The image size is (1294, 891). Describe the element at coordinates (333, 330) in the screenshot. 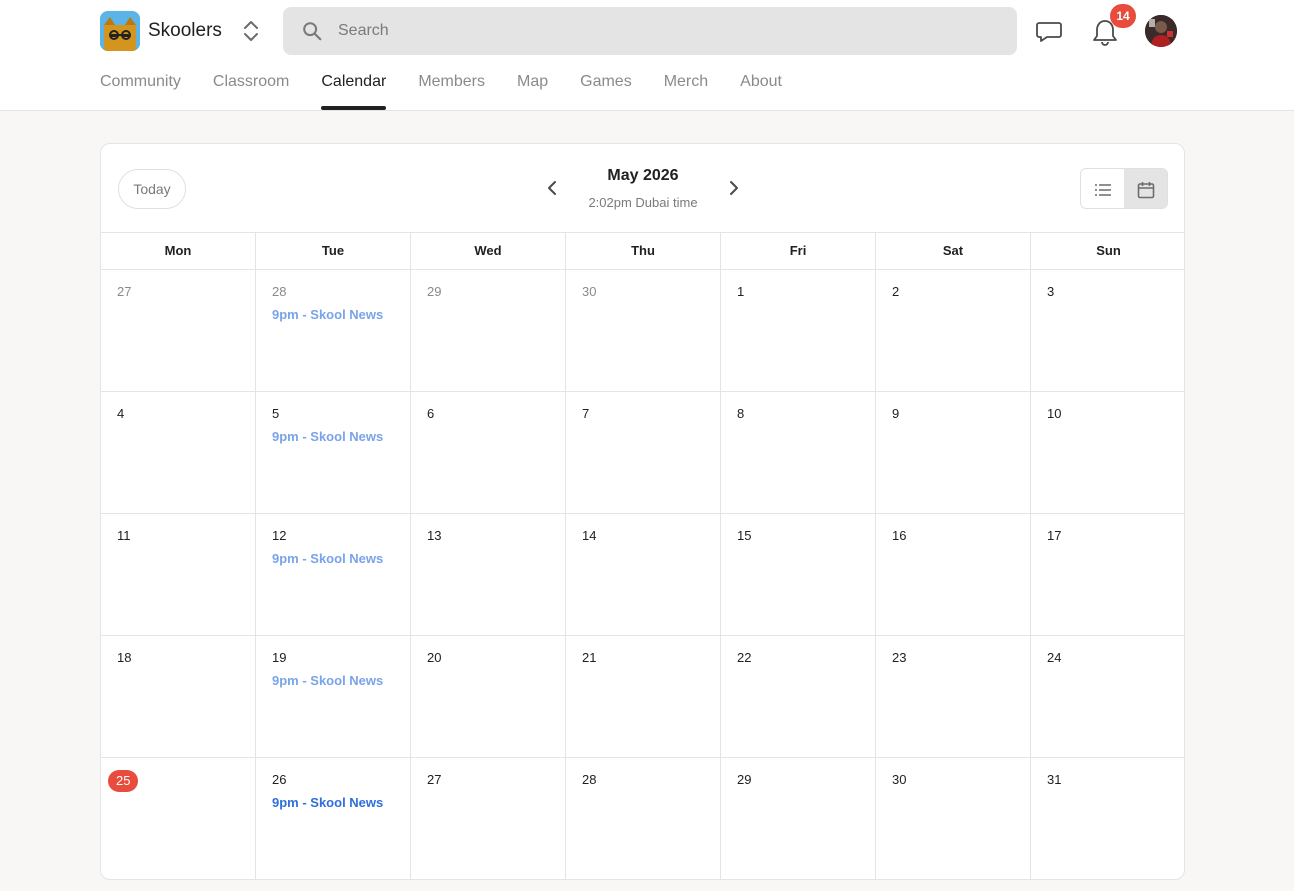

I see `day-cell: 28 9pm - Skool News` at that location.